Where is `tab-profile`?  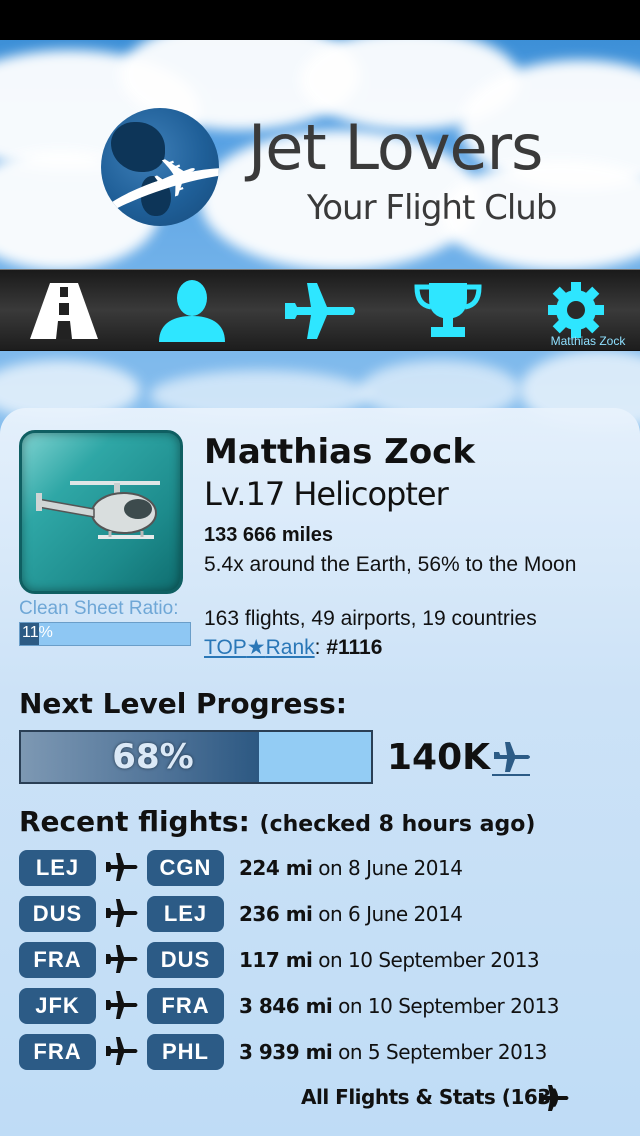
tab-profile is located at coordinates (192, 311).